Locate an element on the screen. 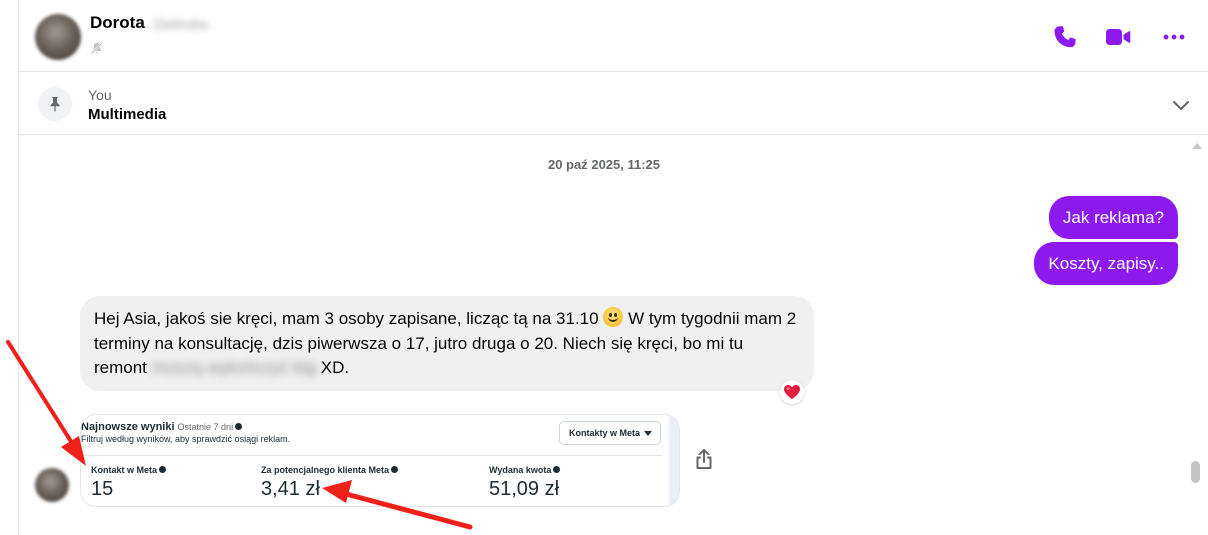  pin-icon is located at coordinates (55, 104).